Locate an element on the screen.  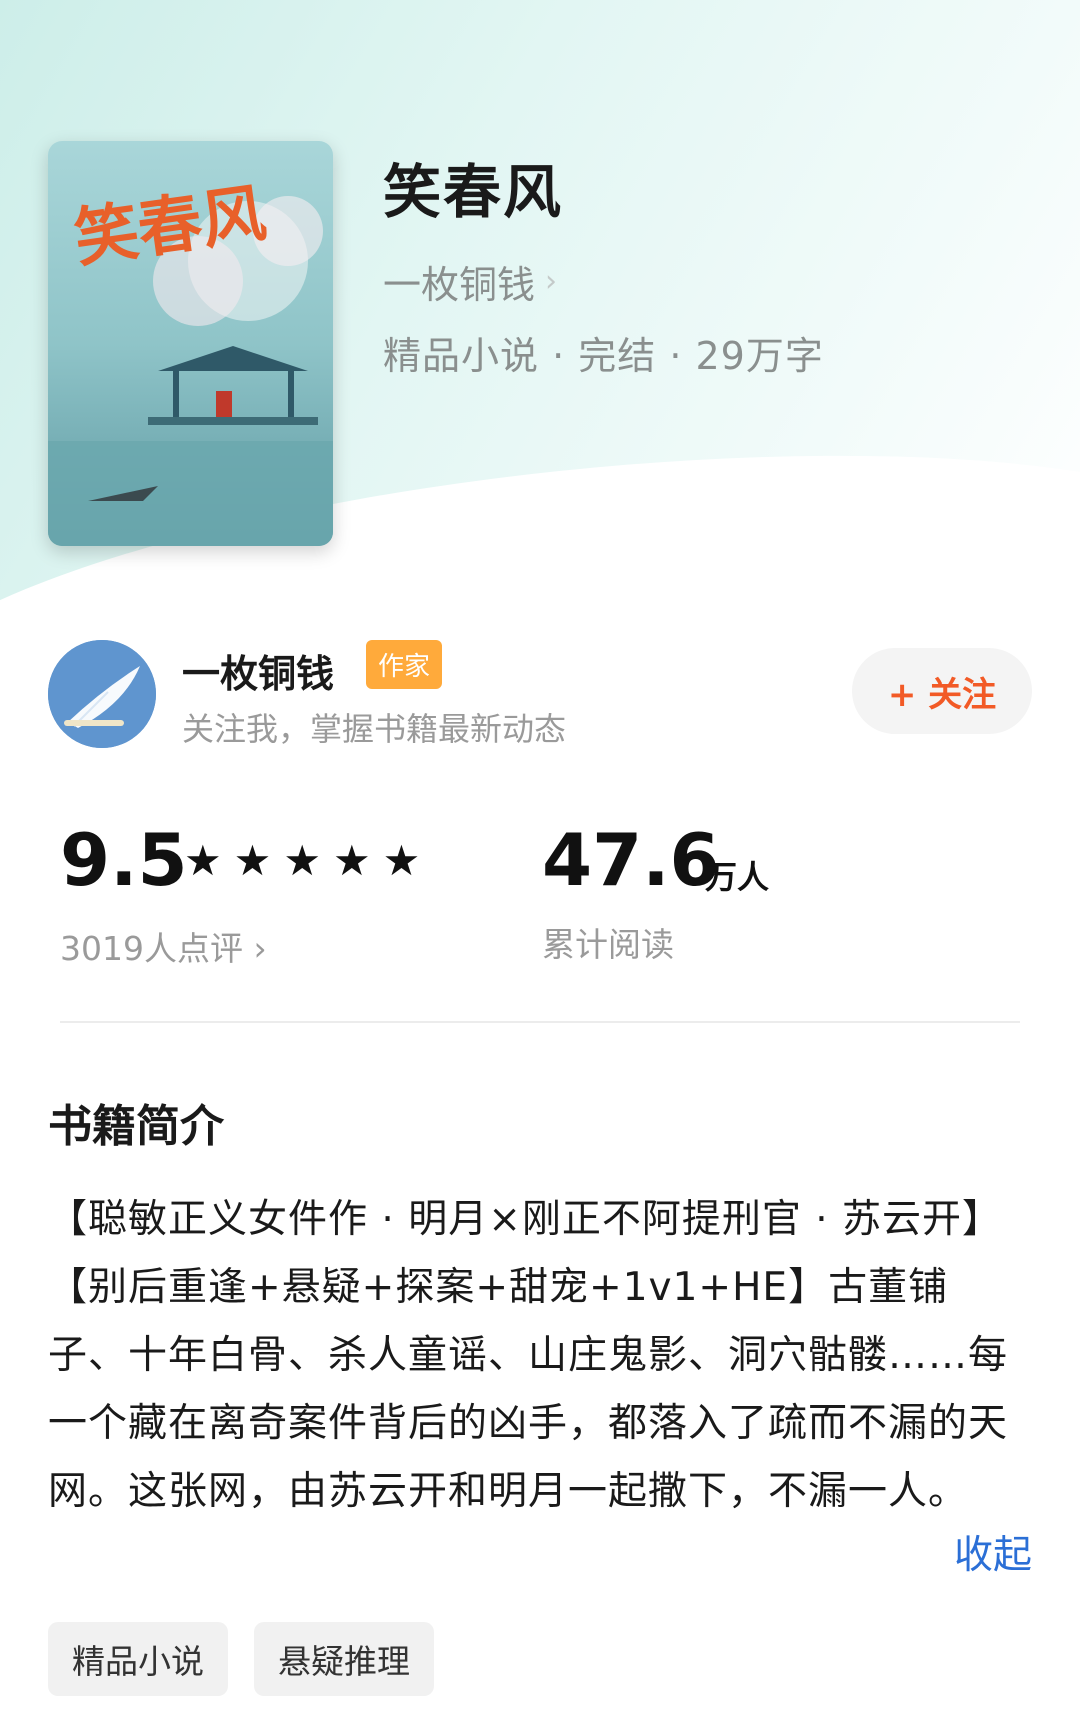
review-count-link: 3019人点评 › is located at coordinates (163, 946).